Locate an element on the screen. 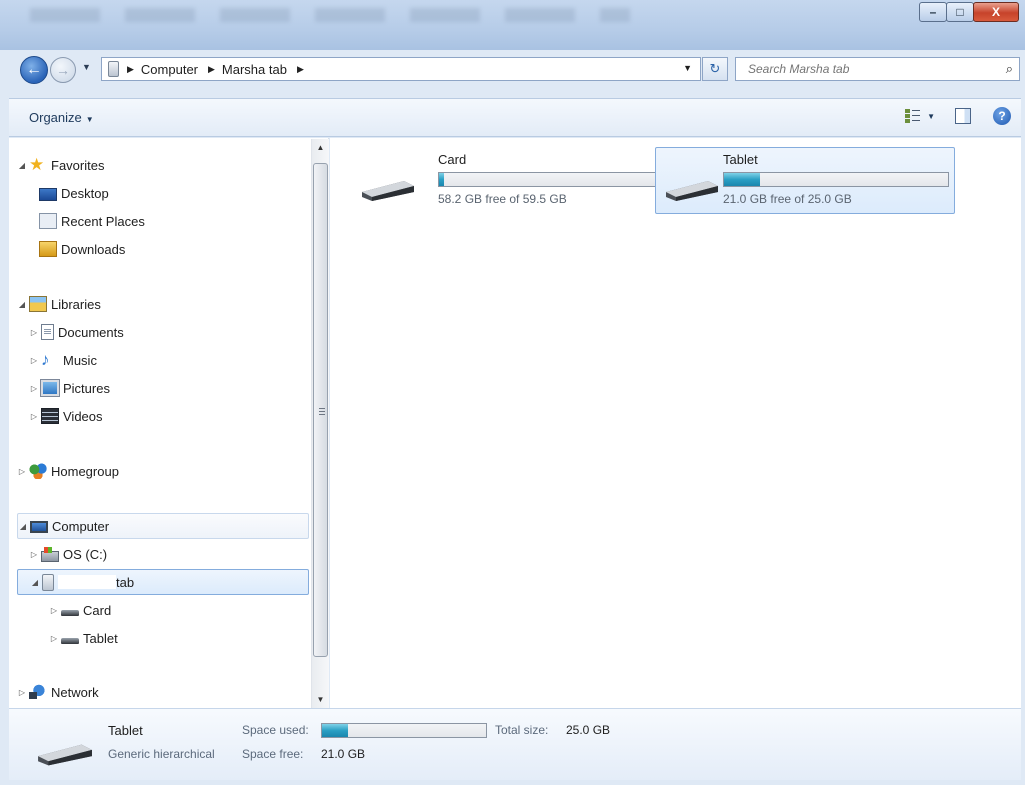  preview-pane-icon is located at coordinates (963, 116).